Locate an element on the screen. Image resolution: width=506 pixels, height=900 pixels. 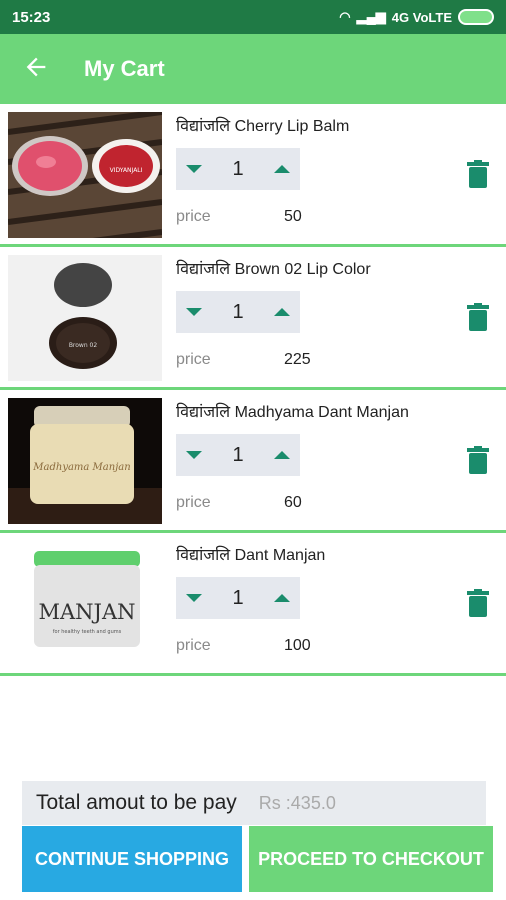
jar-lettering: Madhyama Manjan is located at coordinates (81, 467).